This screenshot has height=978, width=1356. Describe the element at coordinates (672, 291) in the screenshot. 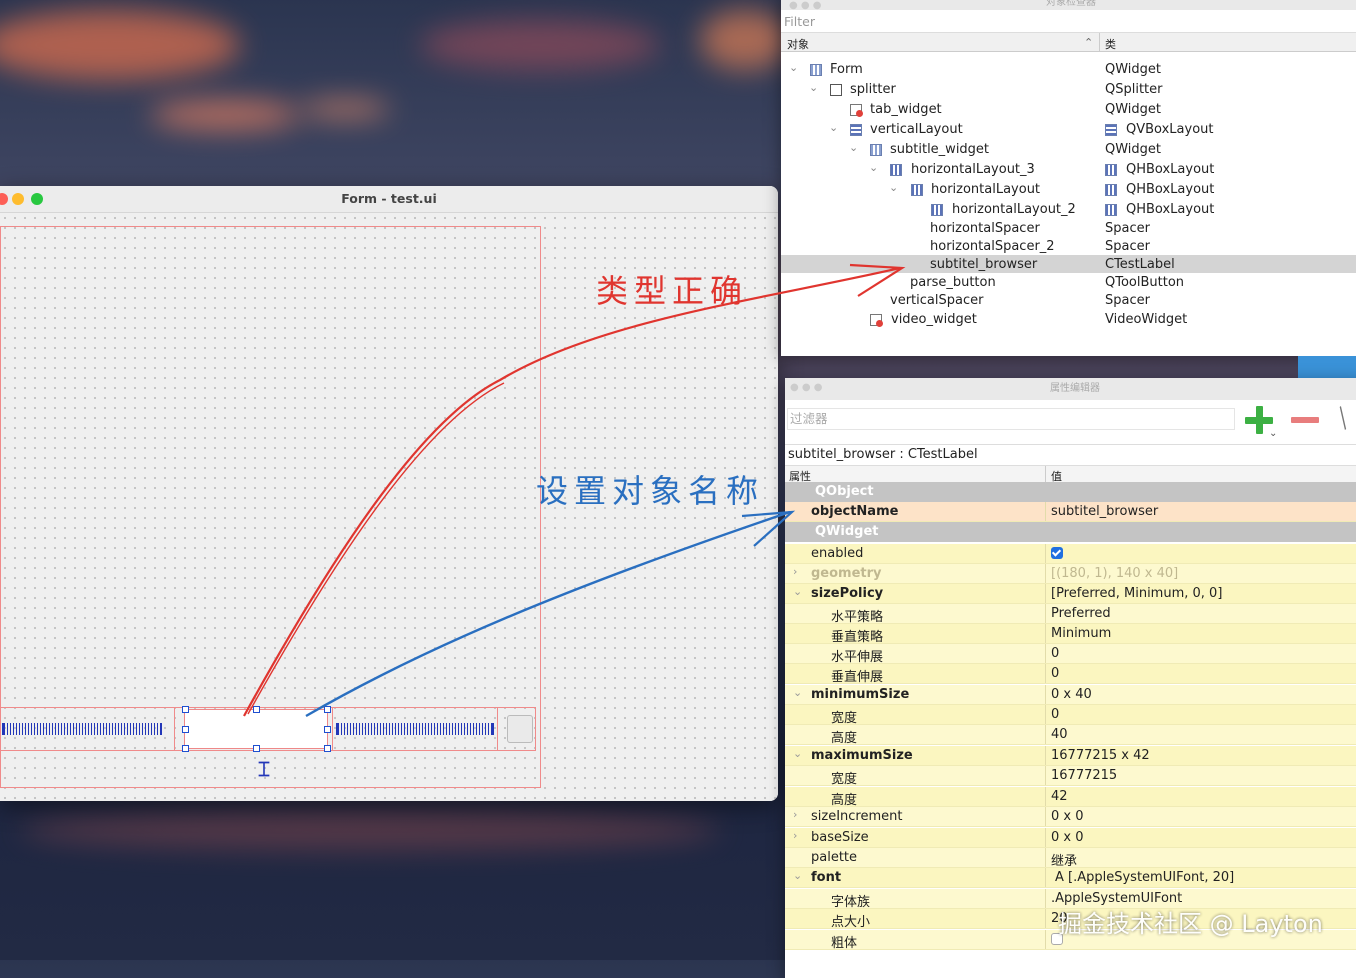

I see `annotation-type-correct: 类型正确` at that location.